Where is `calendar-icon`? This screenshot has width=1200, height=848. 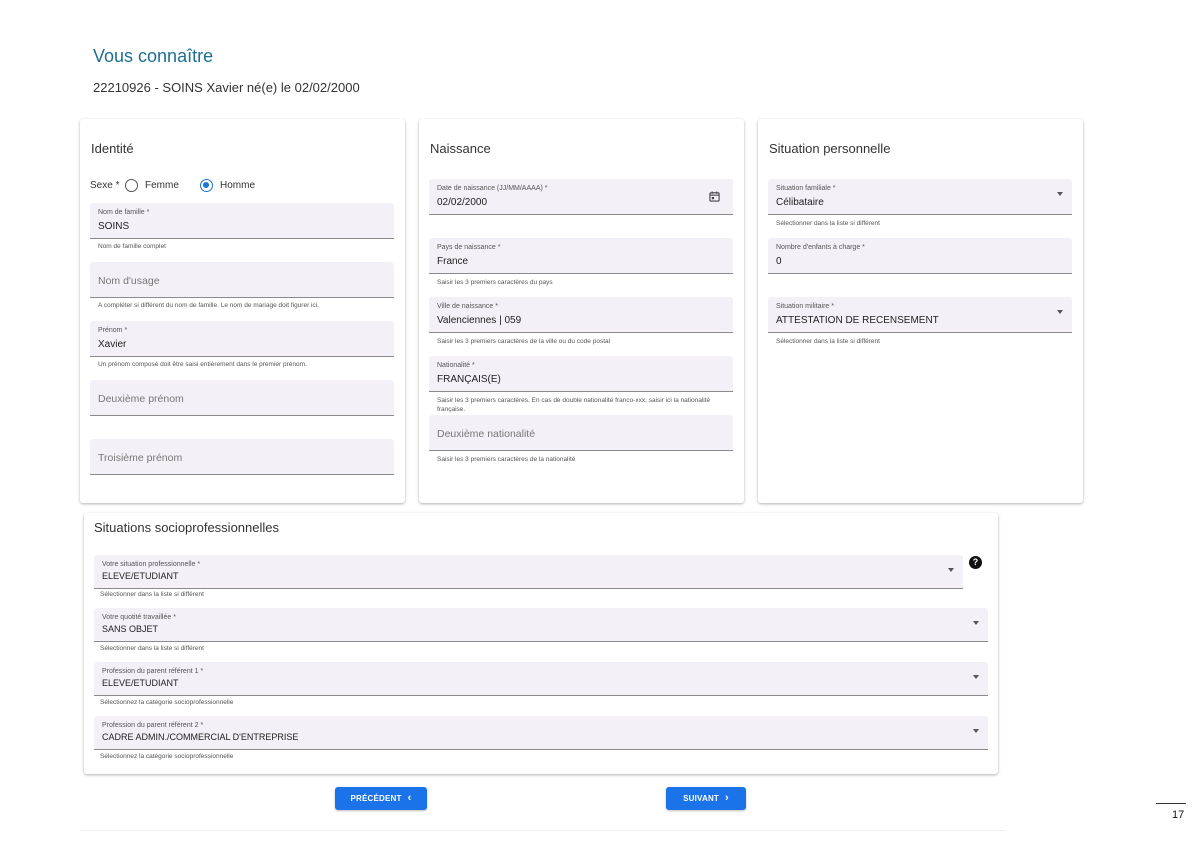
calendar-icon is located at coordinates (714, 196).